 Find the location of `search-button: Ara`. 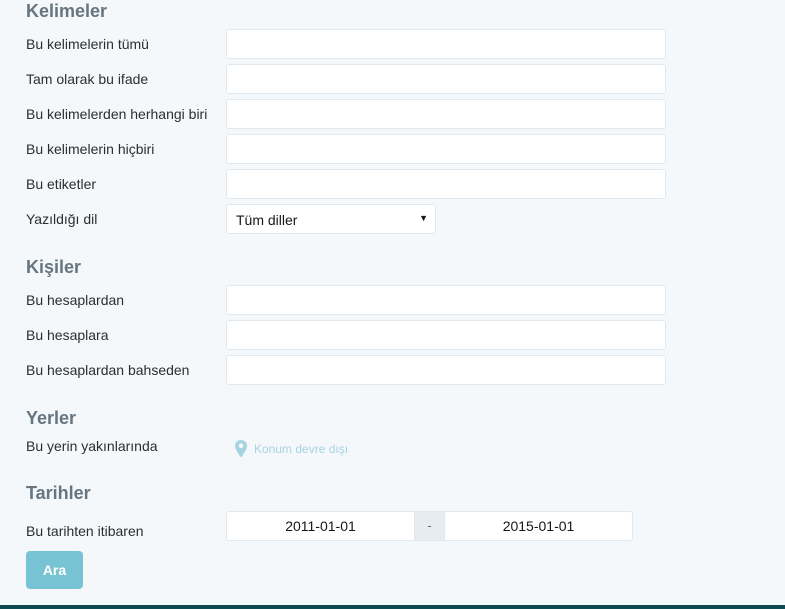

search-button: Ara is located at coordinates (54, 570).